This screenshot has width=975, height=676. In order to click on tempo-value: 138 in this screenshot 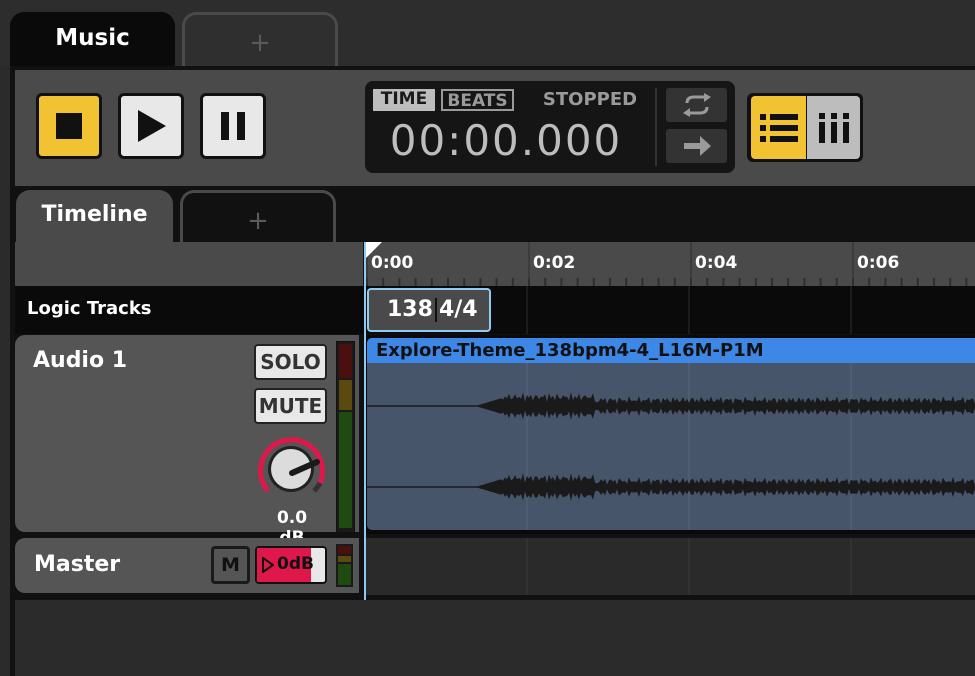, I will do `click(410, 309)`.